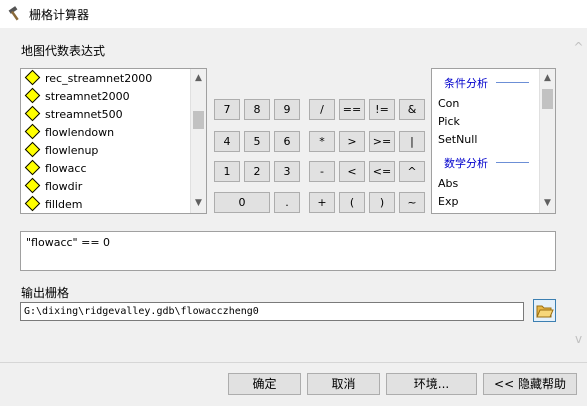  Describe the element at coordinates (466, 163) in the screenshot. I see `function-group-math: 数学分析` at that location.